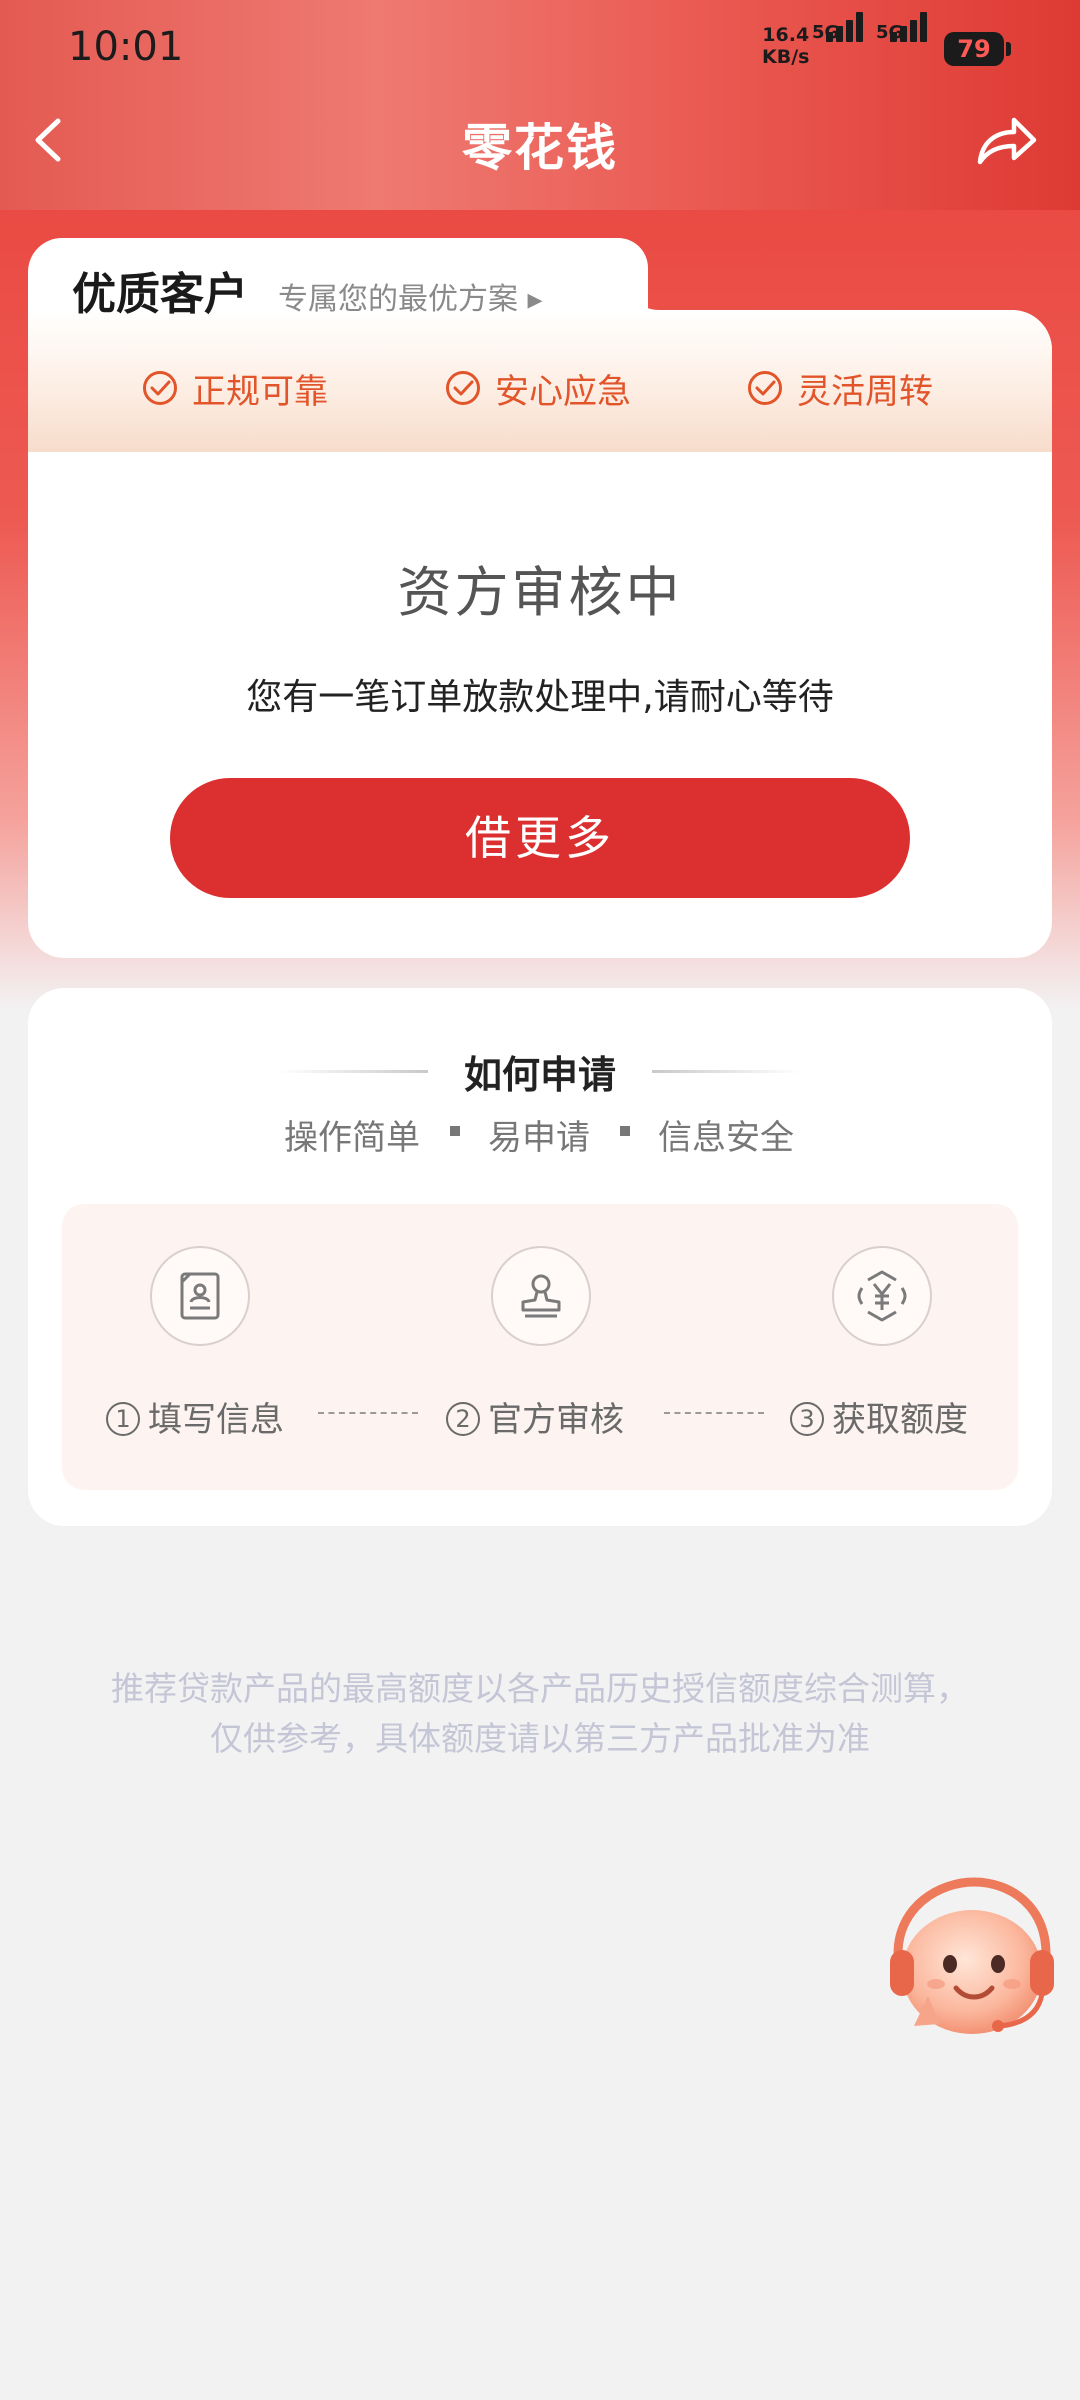 The image size is (1080, 2400). Describe the element at coordinates (160, 294) in the screenshot. I see `card-title: 优质客户` at that location.